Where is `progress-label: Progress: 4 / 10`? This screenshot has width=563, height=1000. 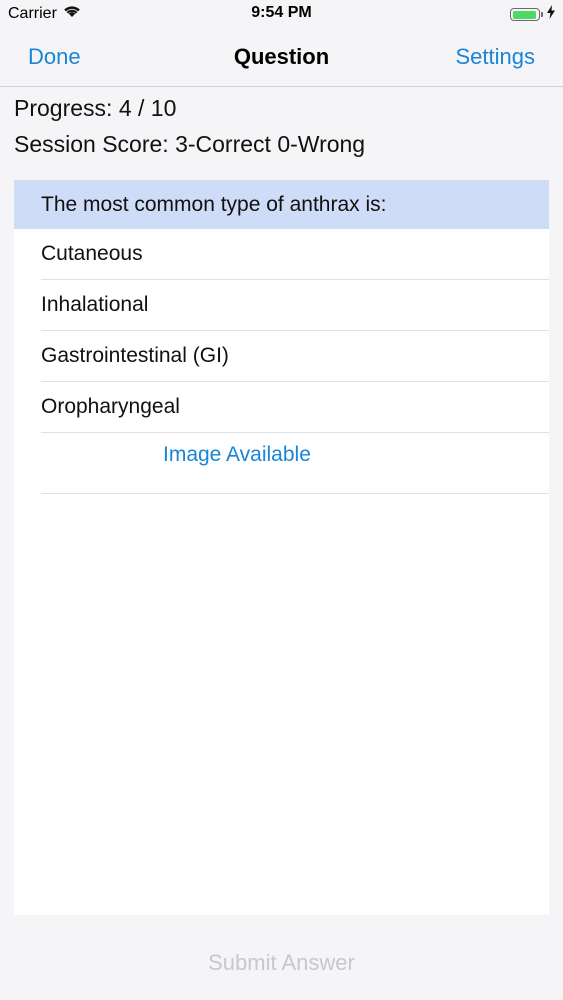 progress-label: Progress: 4 / 10 is located at coordinates (95, 108).